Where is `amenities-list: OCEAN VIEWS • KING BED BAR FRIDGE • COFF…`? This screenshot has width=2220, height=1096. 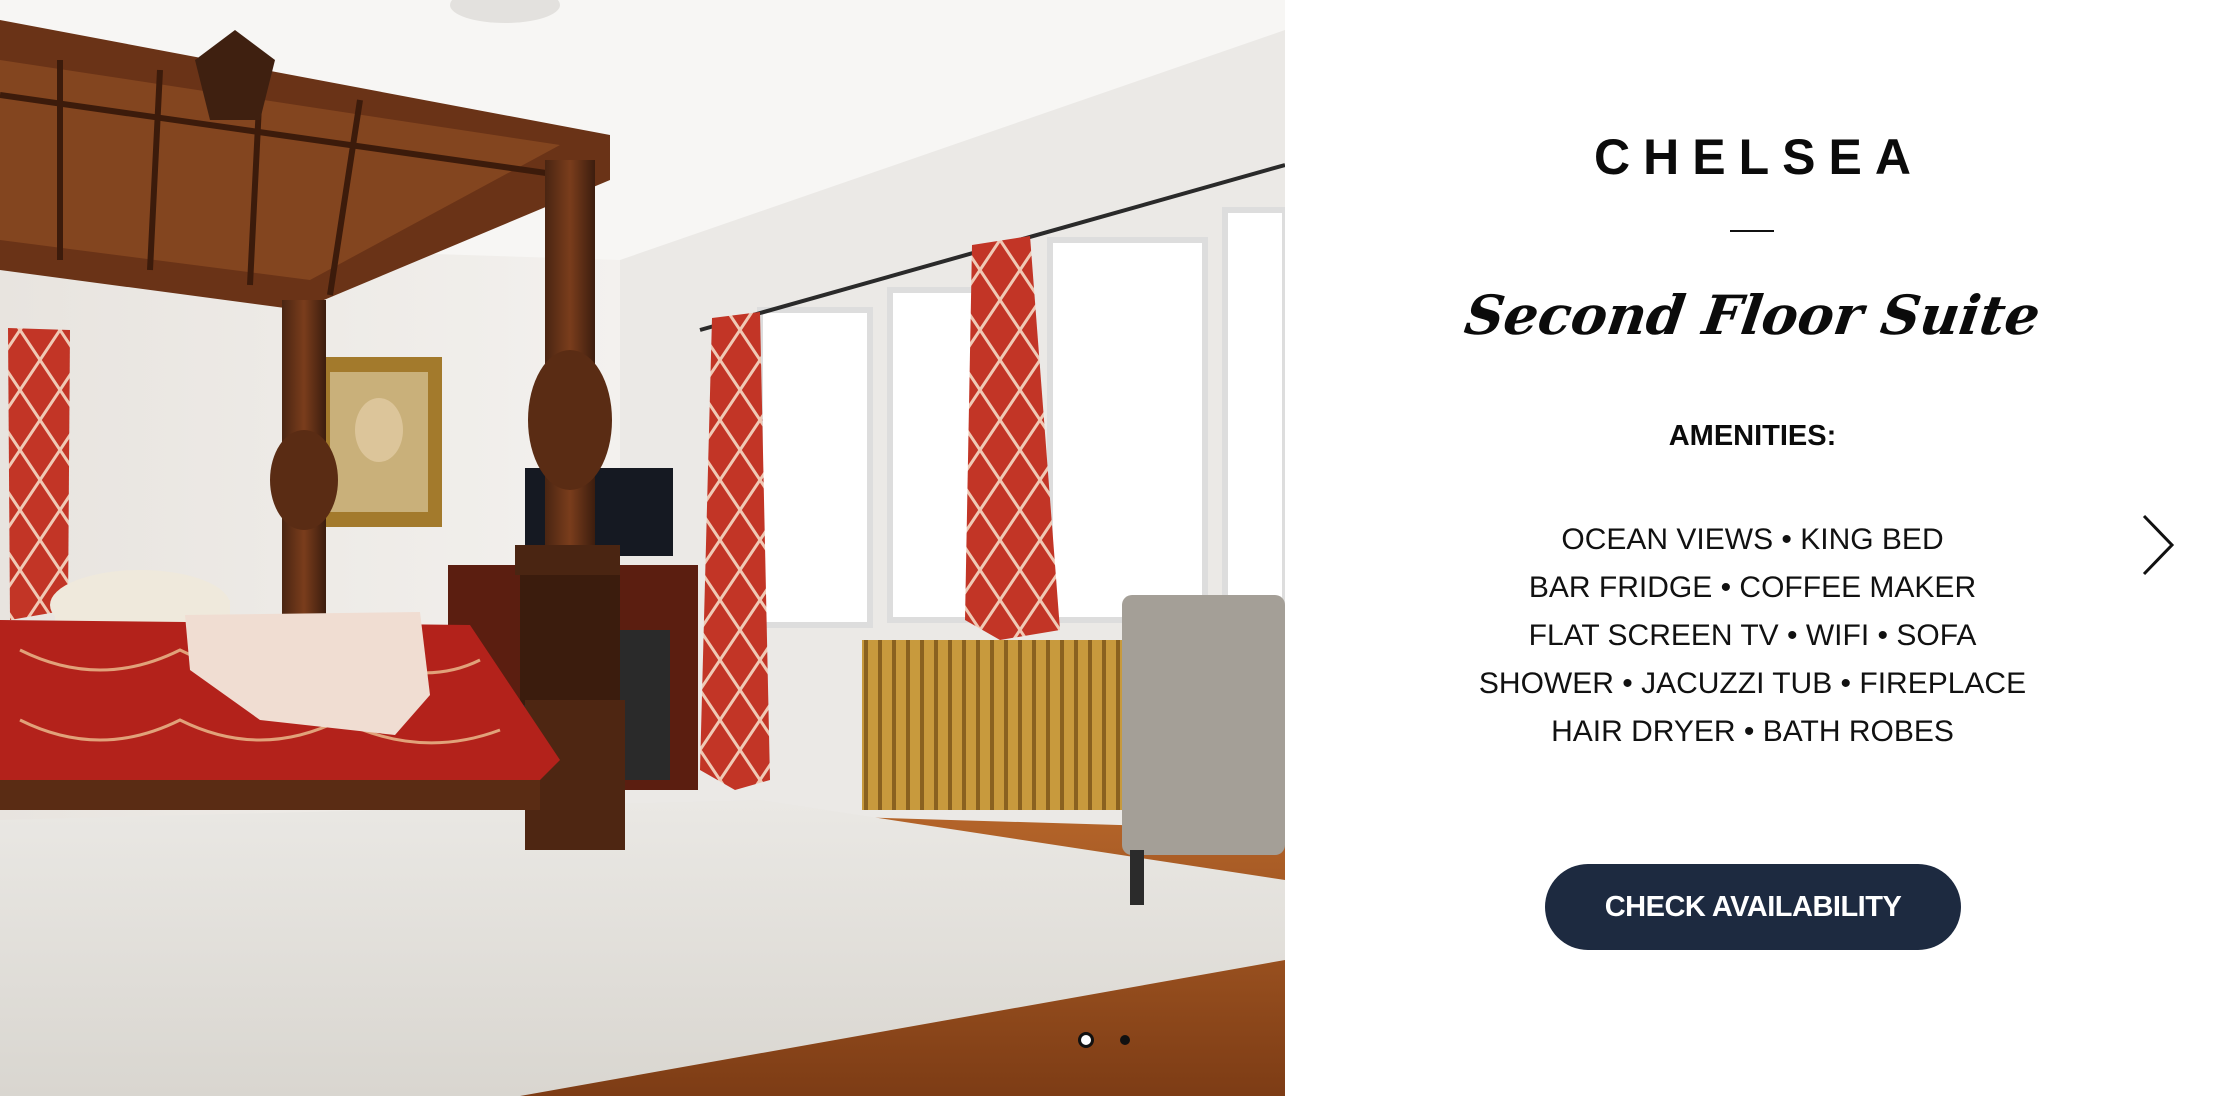 amenities-list: OCEAN VIEWS • KING BED BAR FRIDGE • COFF… is located at coordinates (1752, 636).